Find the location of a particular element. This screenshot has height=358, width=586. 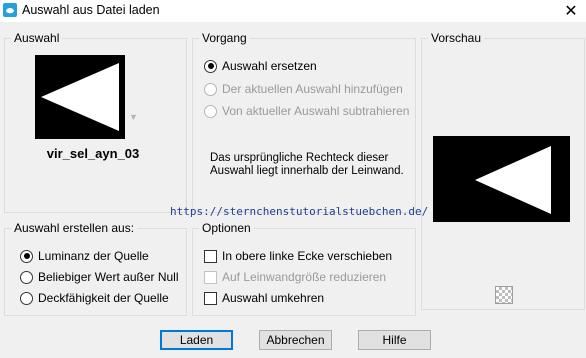

app-icon is located at coordinates (10, 10).